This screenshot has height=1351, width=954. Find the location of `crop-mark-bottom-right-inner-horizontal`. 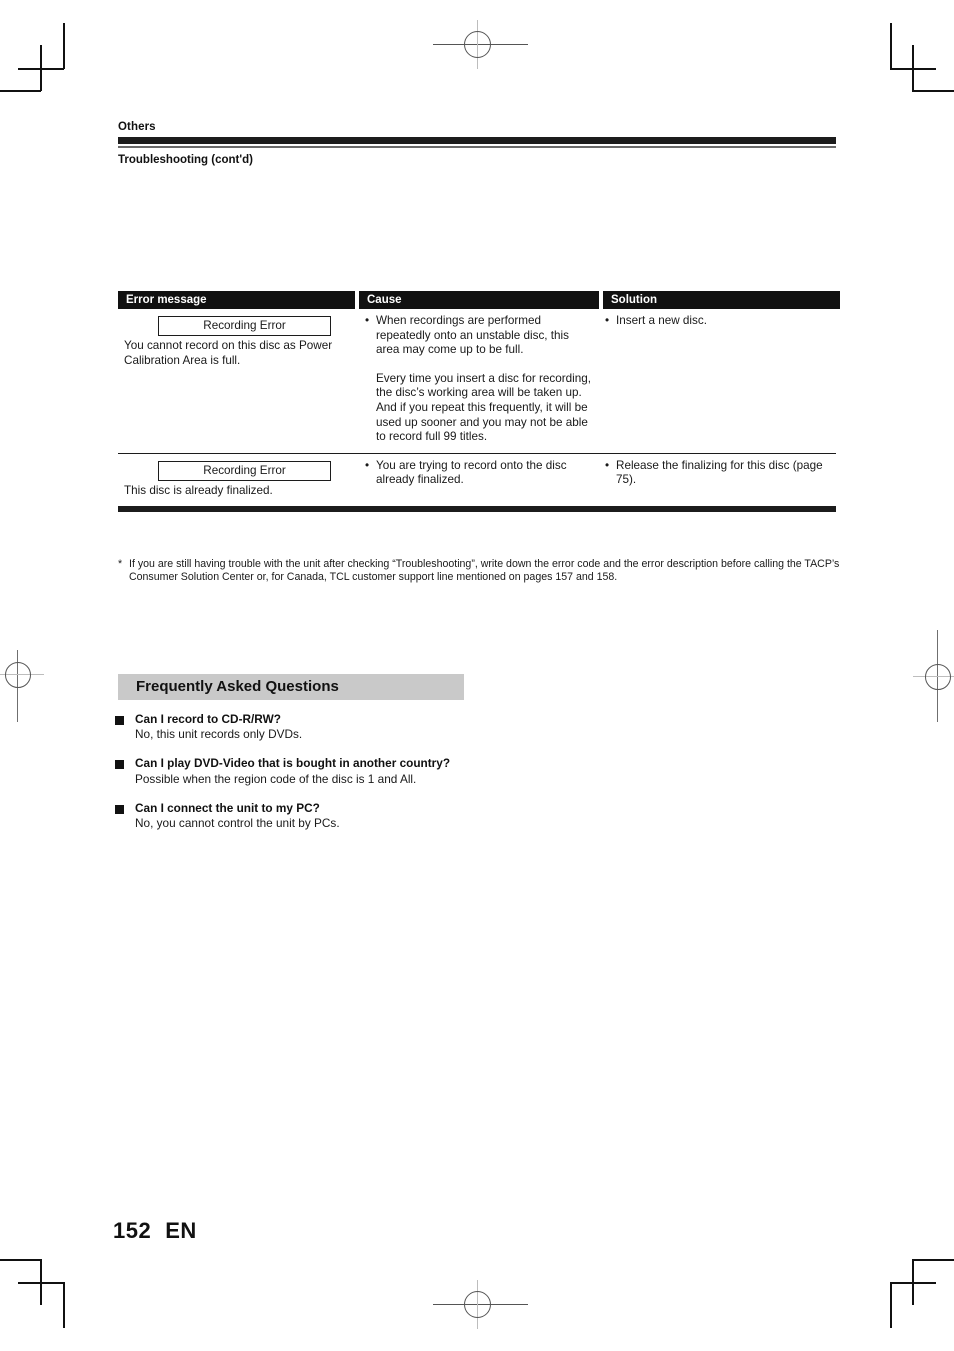

crop-mark-bottom-right-inner-horizontal is located at coordinates (913, 1283).